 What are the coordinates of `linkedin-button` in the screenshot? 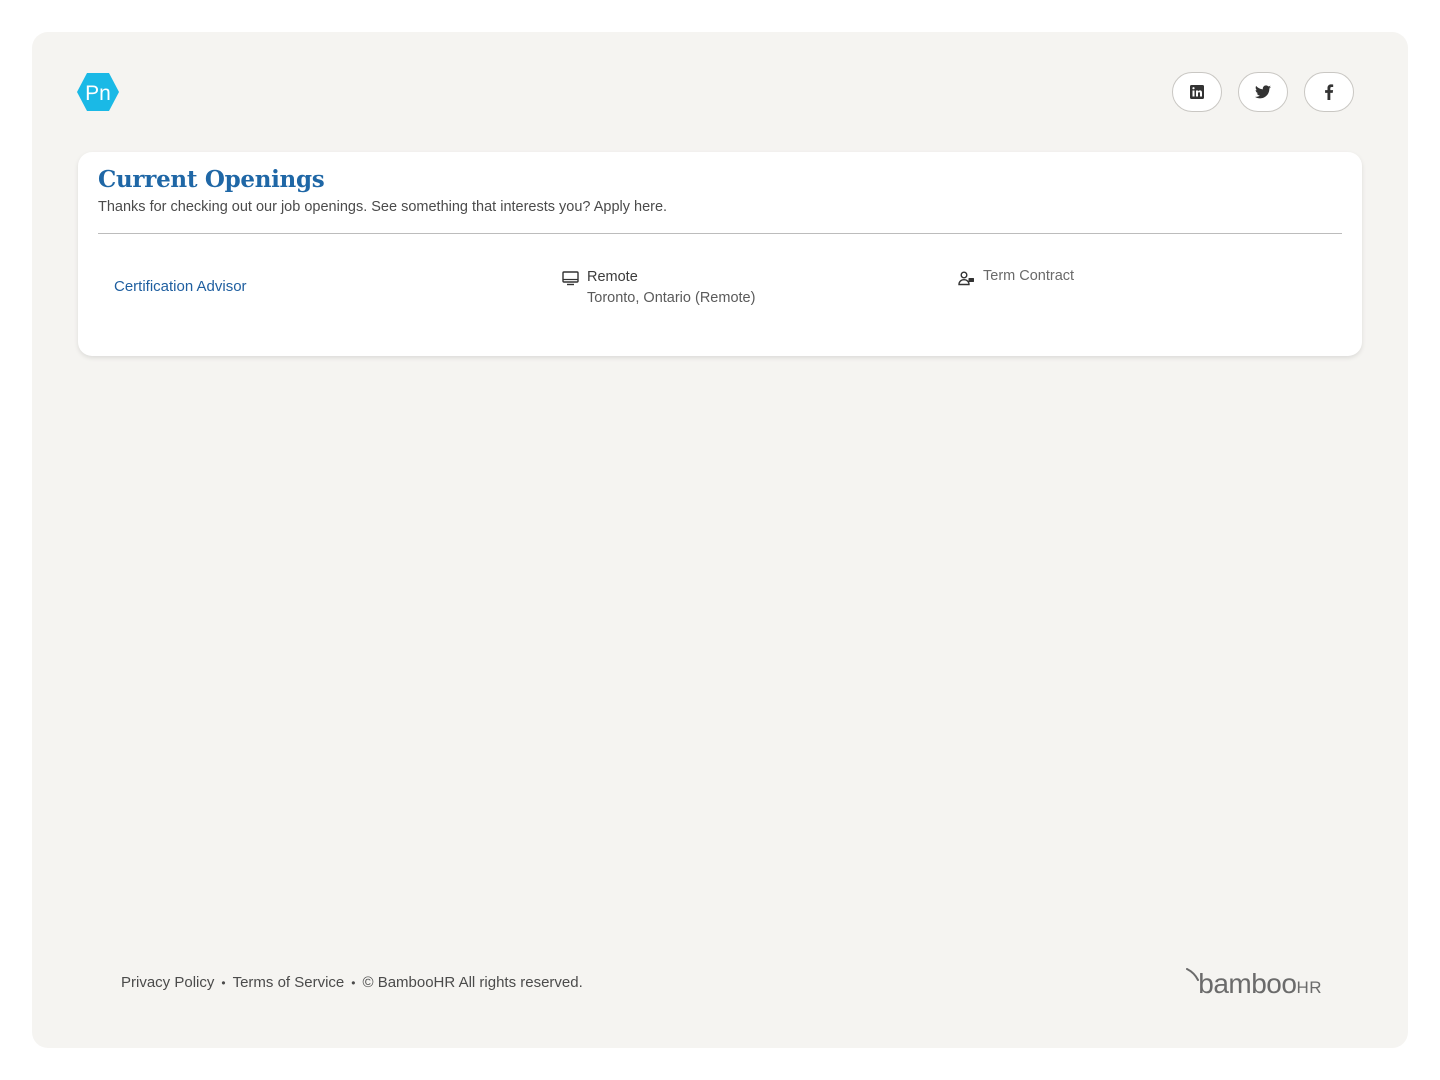 It's located at (1197, 92).